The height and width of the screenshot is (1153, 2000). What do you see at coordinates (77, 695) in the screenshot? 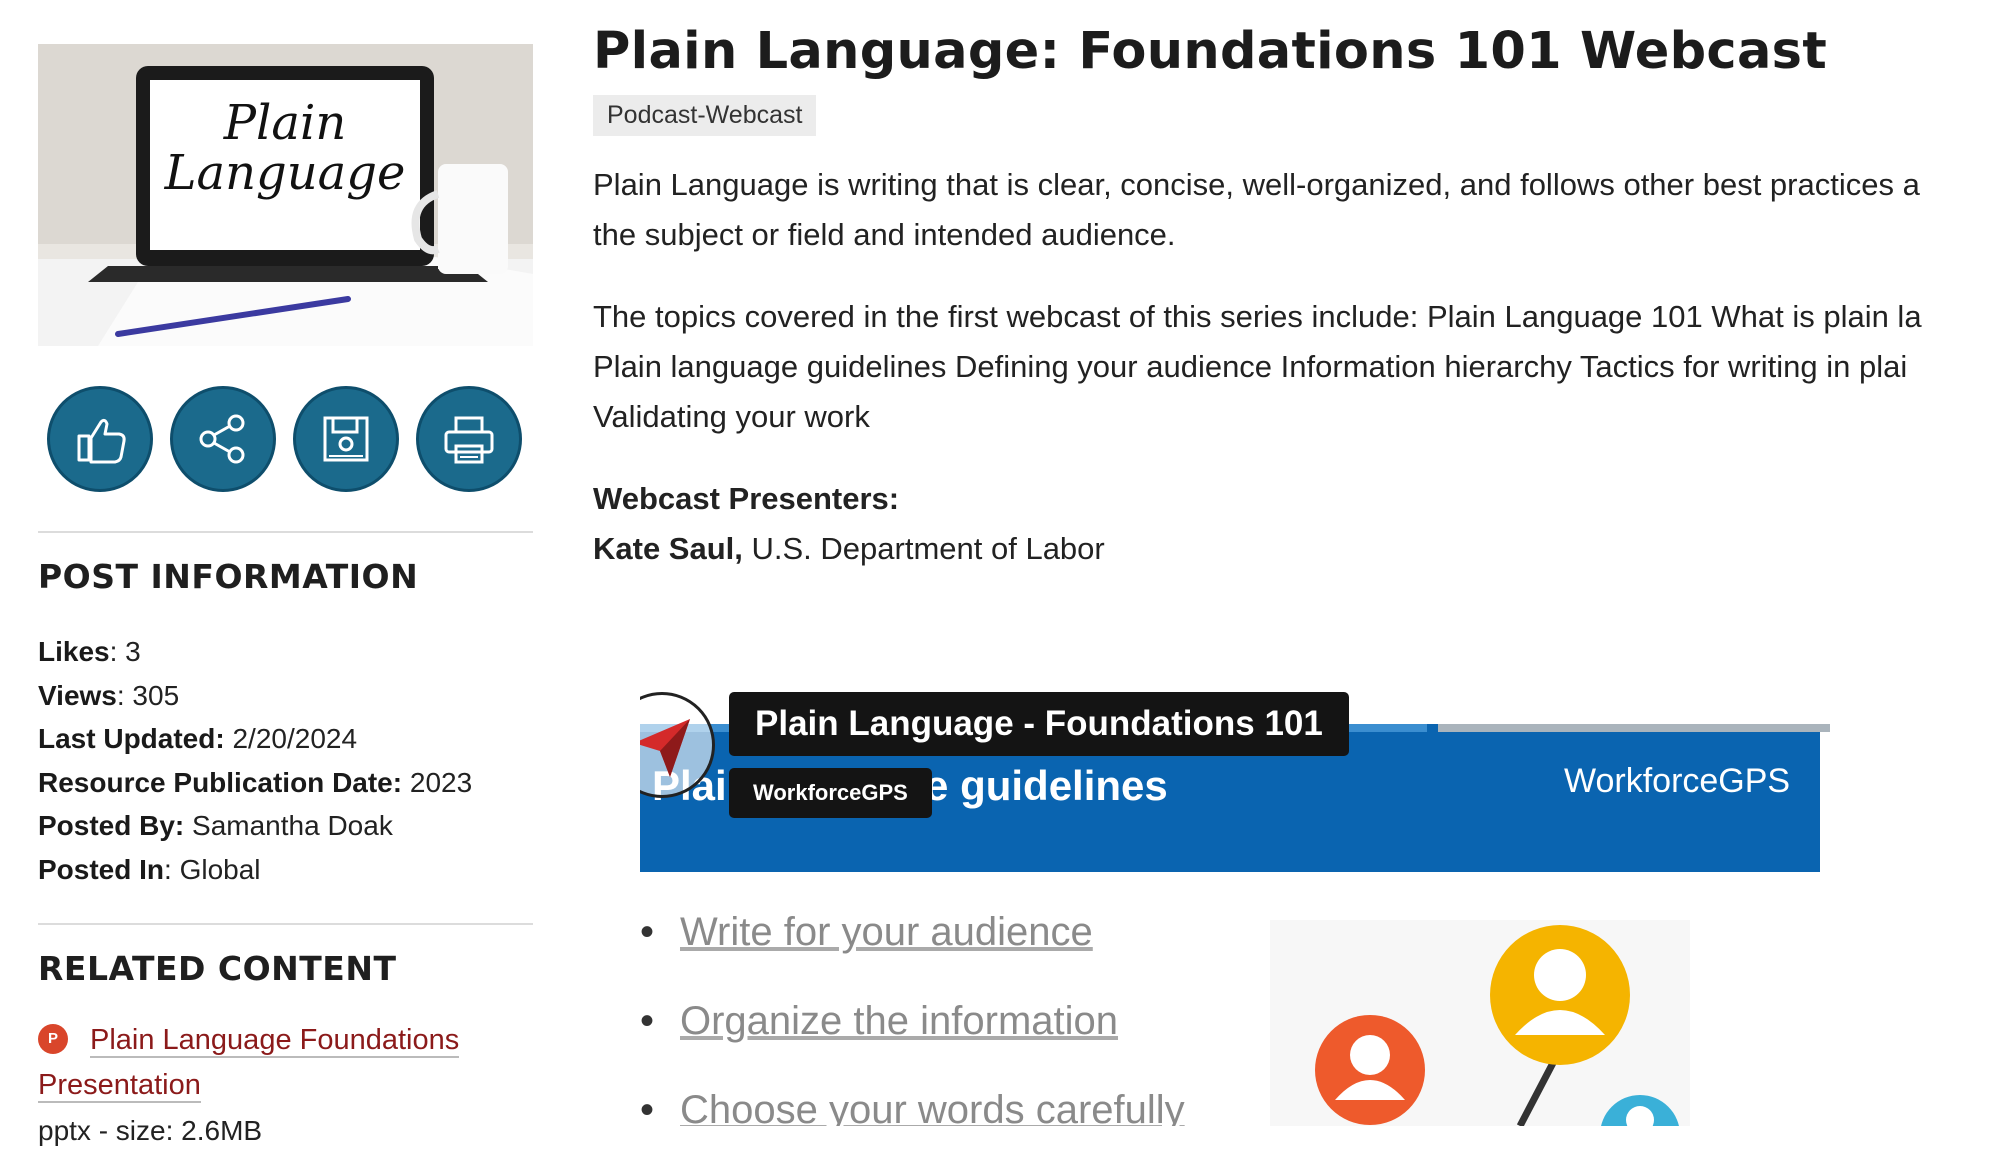
I see `views-label: Views` at bounding box center [77, 695].